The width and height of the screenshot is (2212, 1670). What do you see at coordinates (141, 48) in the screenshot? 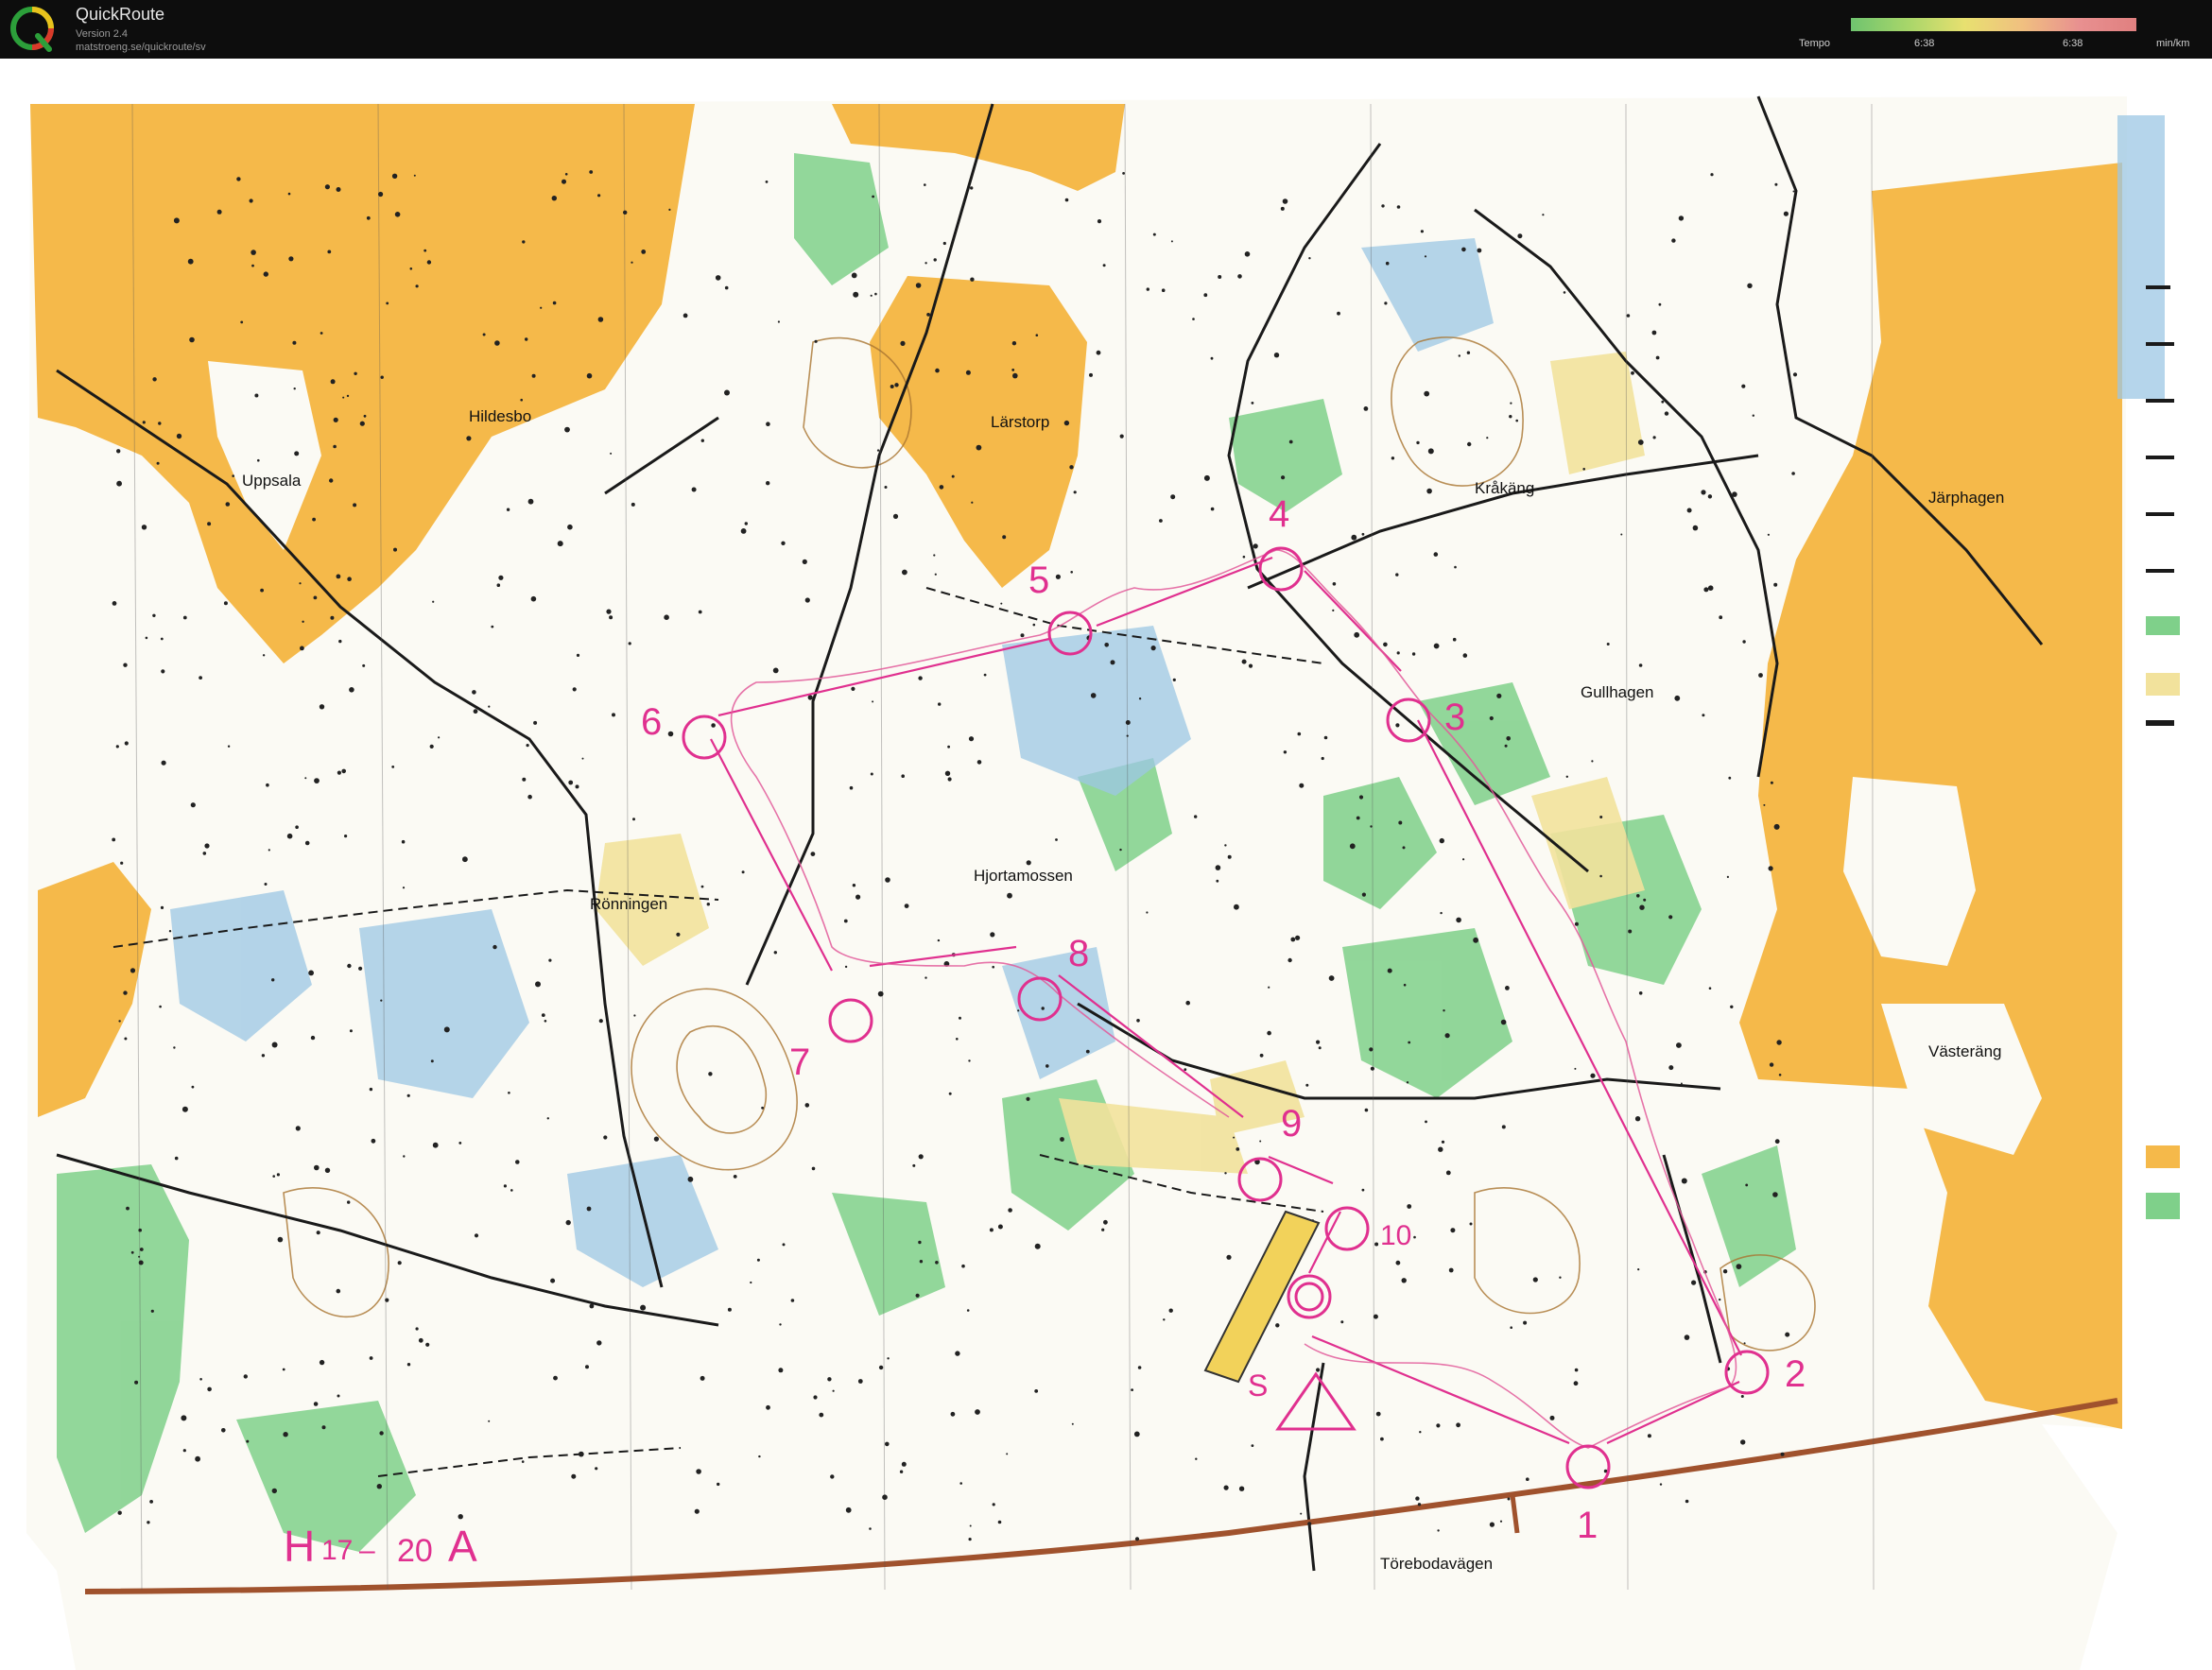
I see `app-url: matstroeng.se/quickroute/sv` at bounding box center [141, 48].